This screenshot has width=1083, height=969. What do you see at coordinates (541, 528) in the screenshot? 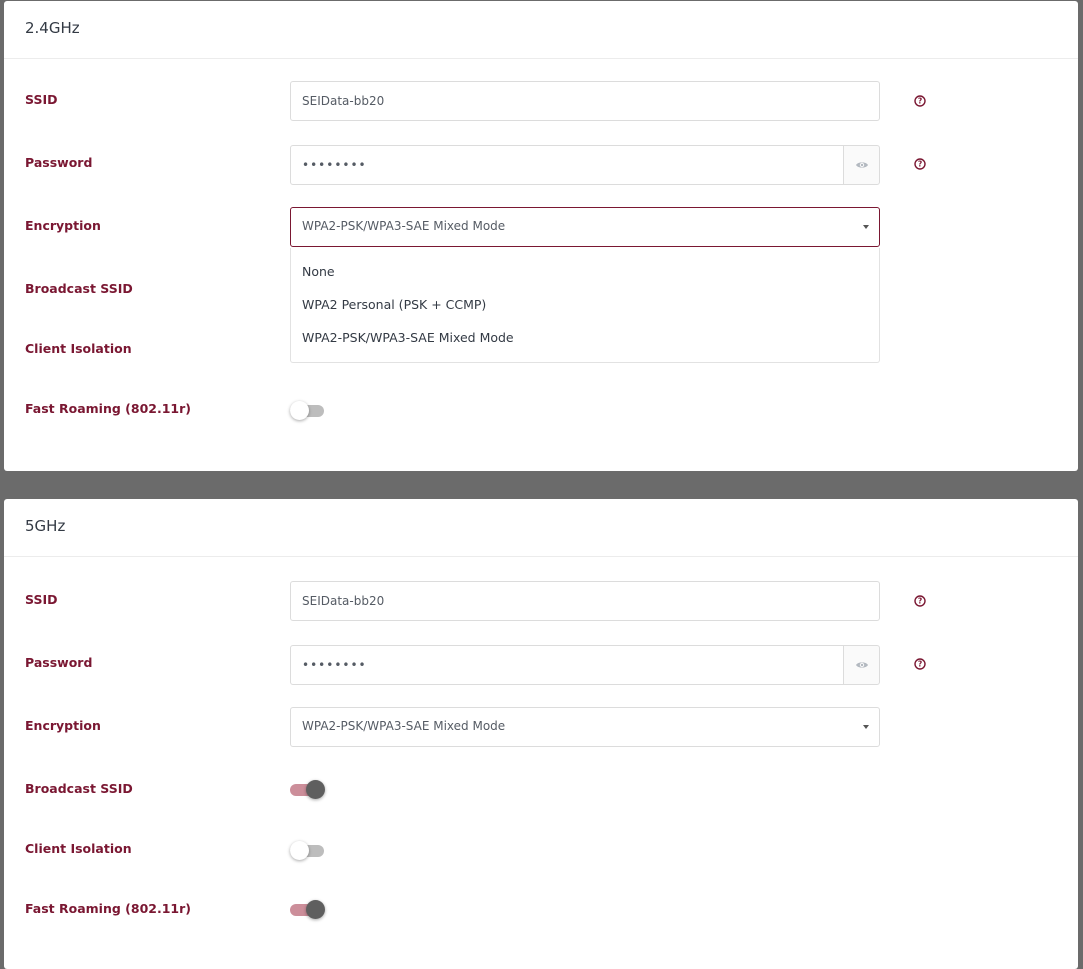
I see `panel-header: 5GHz` at bounding box center [541, 528].